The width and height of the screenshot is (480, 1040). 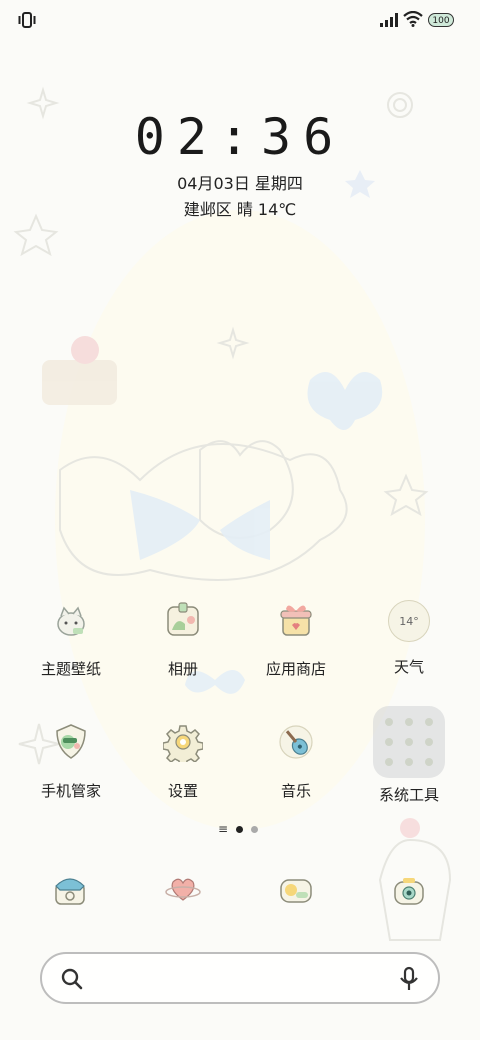 I want to click on app-phone-manager: 手机管家, so click(x=71, y=759).